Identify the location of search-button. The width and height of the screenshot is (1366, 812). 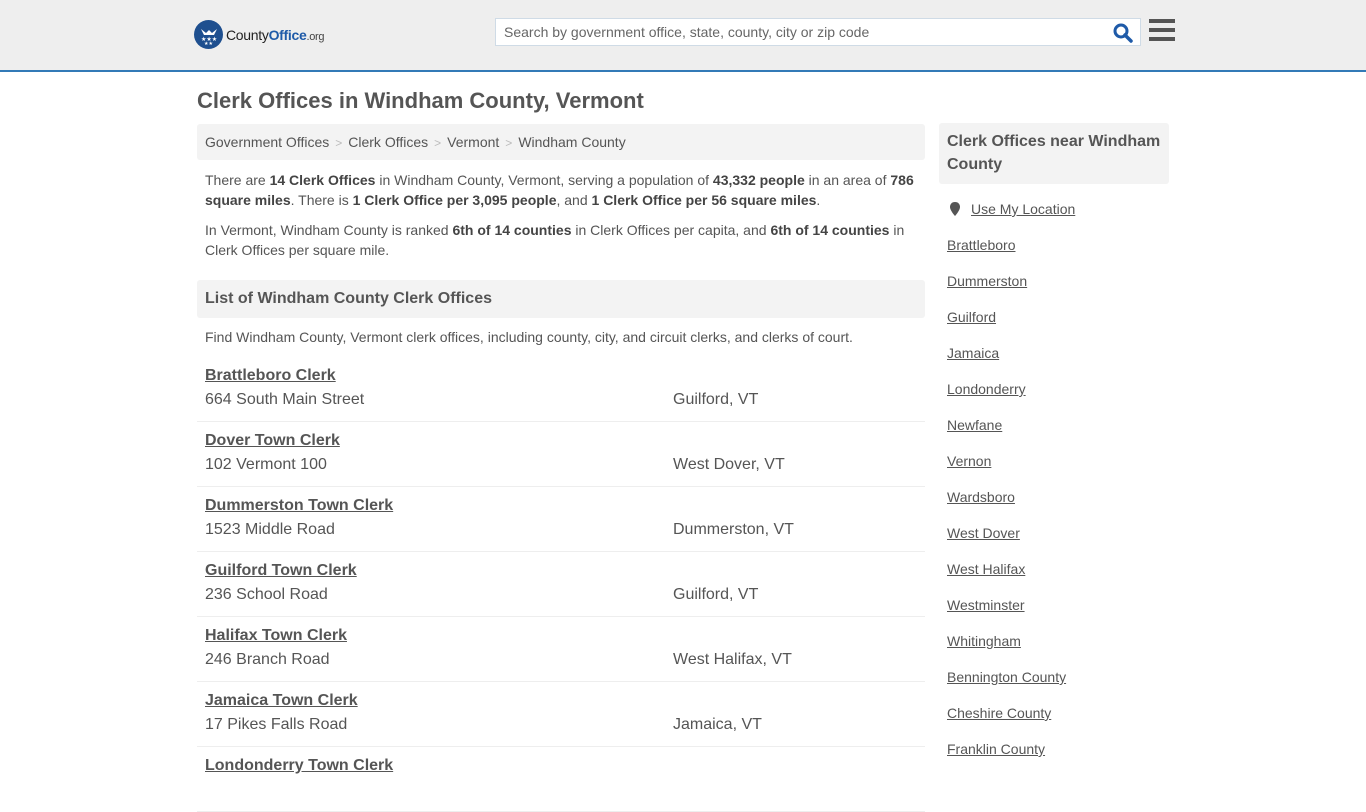
(1123, 33).